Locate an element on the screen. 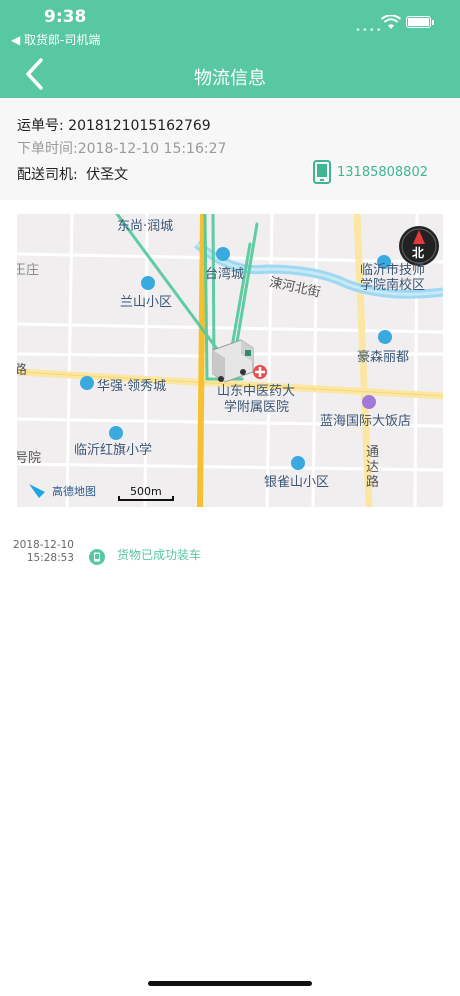 Image resolution: width=460 pixels, height=996 pixels. svg-text: 兰山小区 is located at coordinates (146, 302).